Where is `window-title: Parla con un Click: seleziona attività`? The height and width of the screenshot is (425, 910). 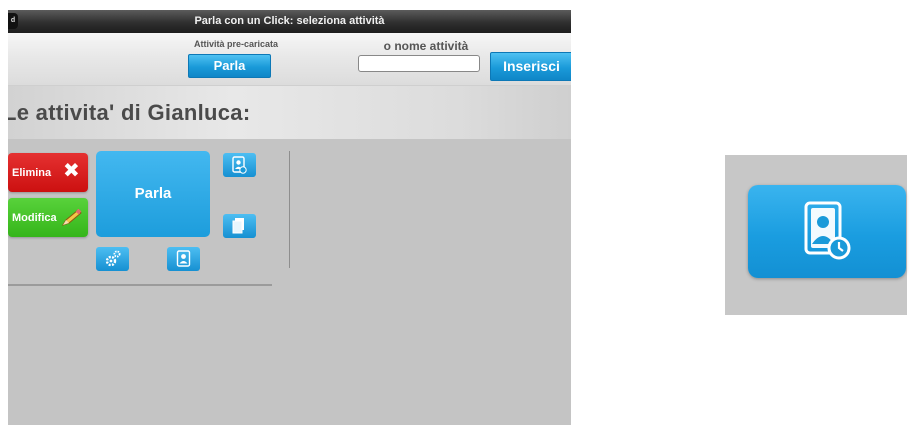
window-title: Parla con un Click: seleziona attività is located at coordinates (289, 21).